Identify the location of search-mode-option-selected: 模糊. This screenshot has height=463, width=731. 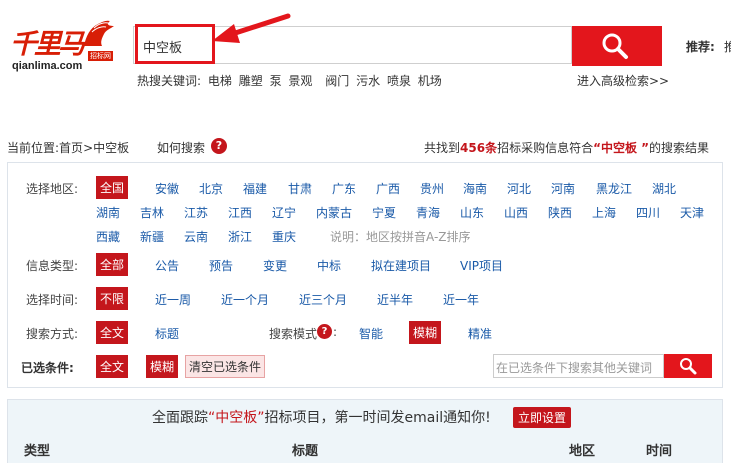
(425, 332).